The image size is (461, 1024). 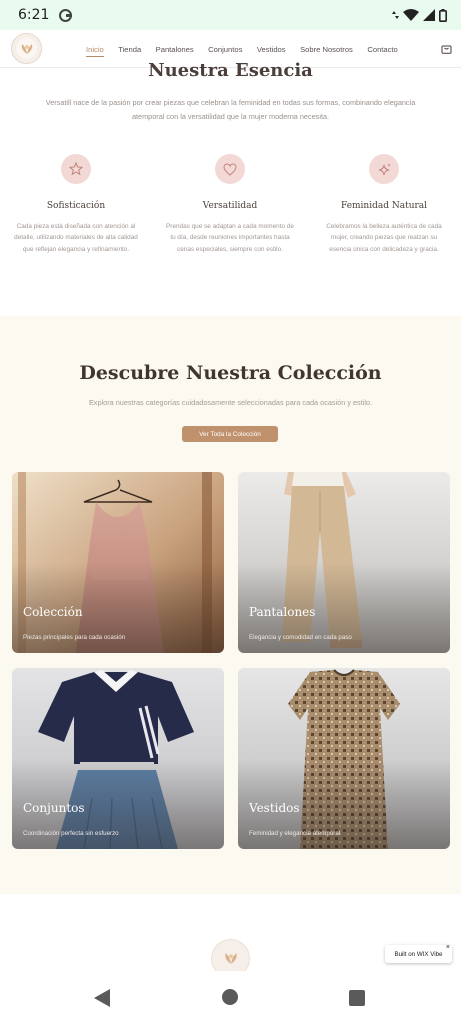 I want to click on feature-title: Feminidad Natural, so click(x=384, y=206).